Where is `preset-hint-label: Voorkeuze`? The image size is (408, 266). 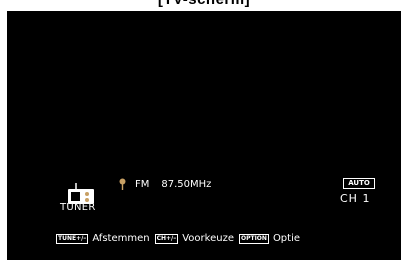 preset-hint-label: Voorkeuze is located at coordinates (208, 238).